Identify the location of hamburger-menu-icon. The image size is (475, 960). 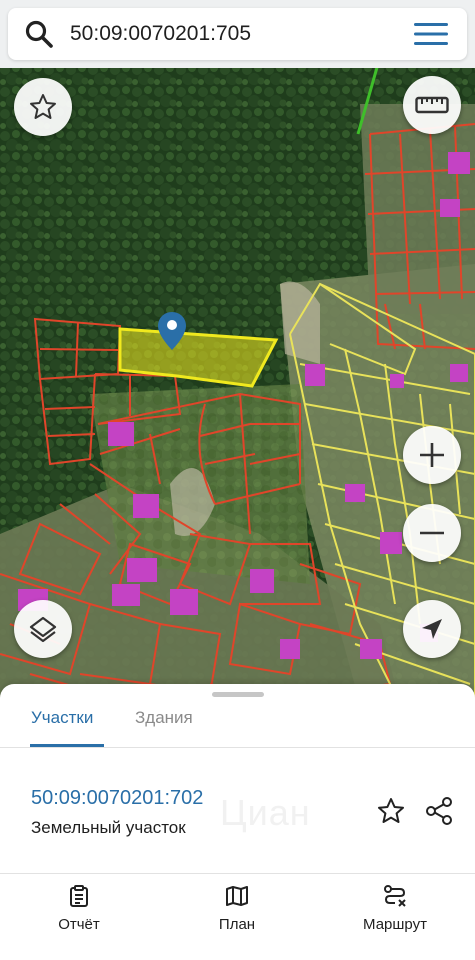
(432, 34).